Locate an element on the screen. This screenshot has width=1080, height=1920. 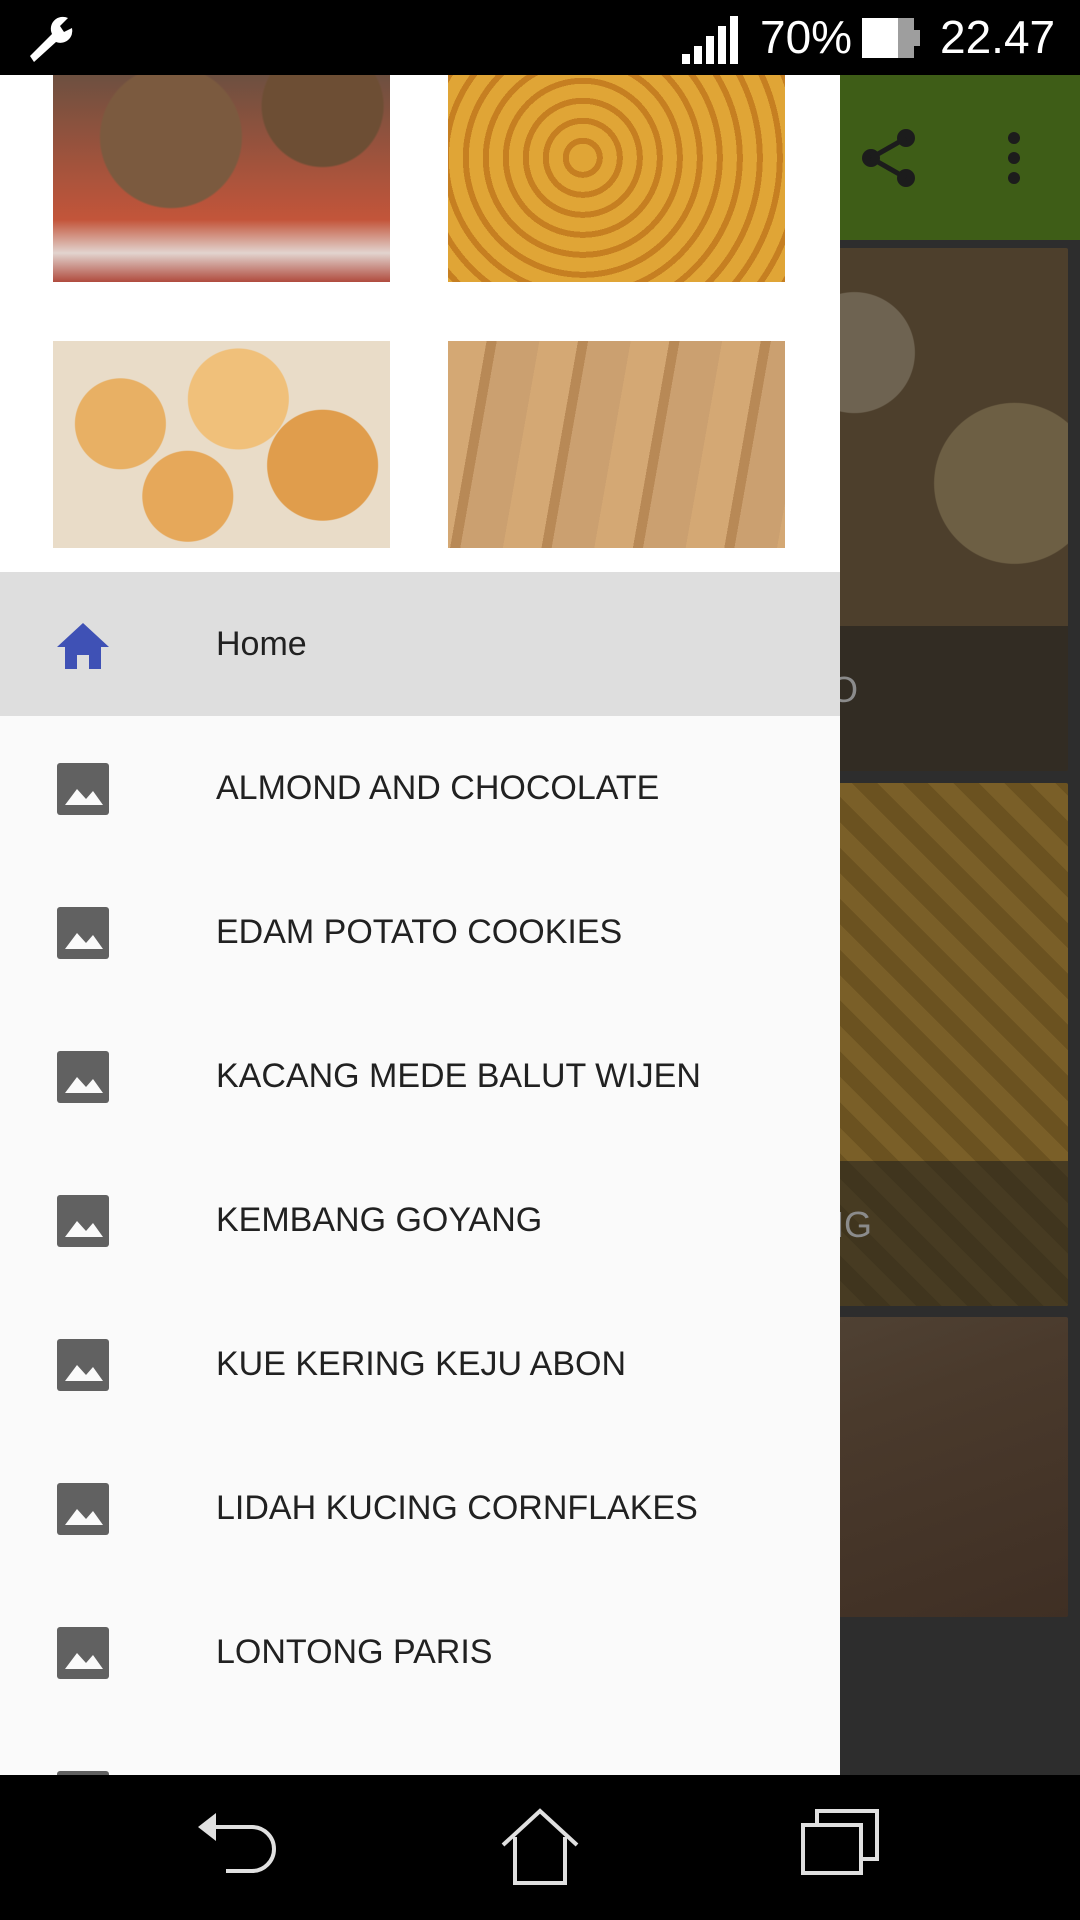
system-navigation-bar is located at coordinates (540, 1847).